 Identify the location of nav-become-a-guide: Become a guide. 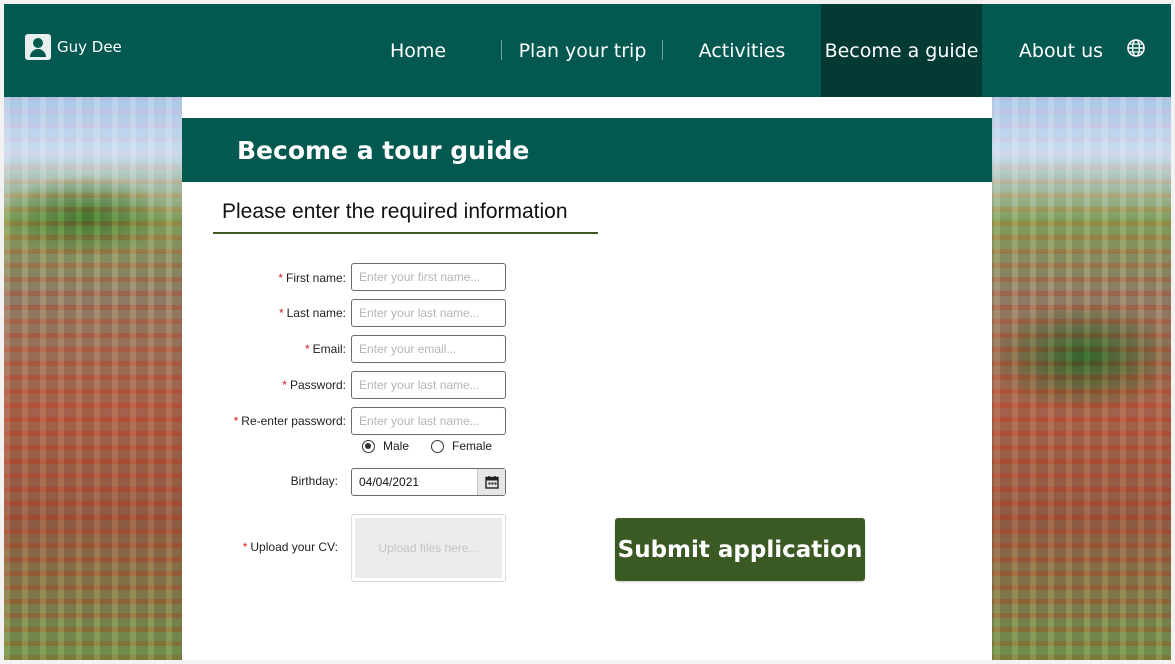
(901, 50).